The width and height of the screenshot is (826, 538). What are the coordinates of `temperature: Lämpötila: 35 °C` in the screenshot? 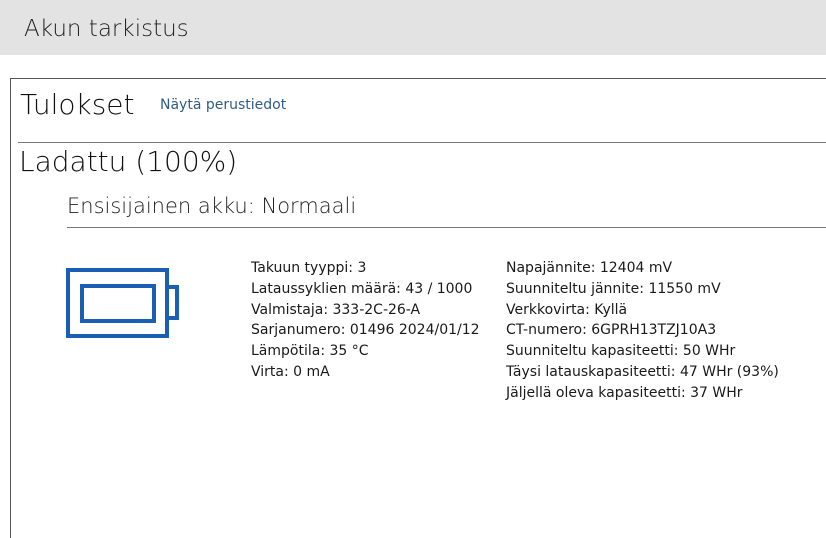 It's located at (310, 351).